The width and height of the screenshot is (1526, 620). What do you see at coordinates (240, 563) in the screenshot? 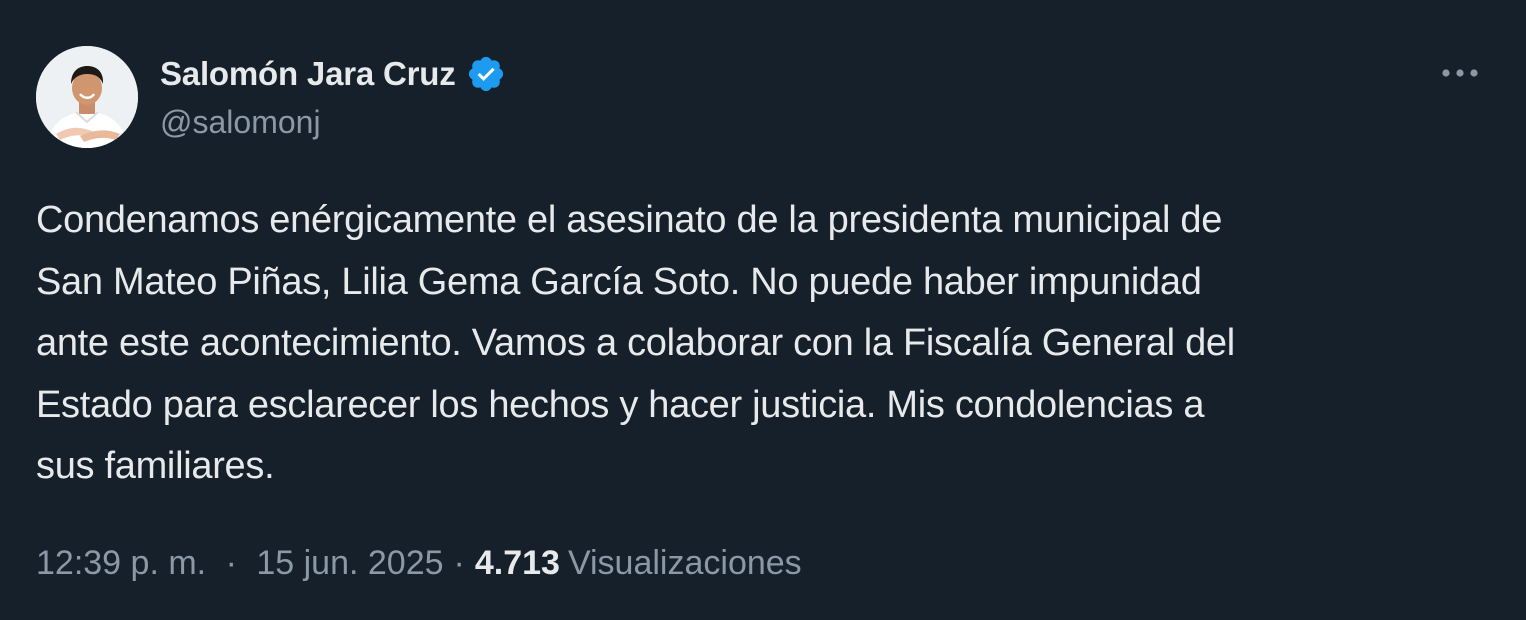
I see `tweet-timestamp-link: 12:39 p. m. · 15 jun. 2025` at bounding box center [240, 563].